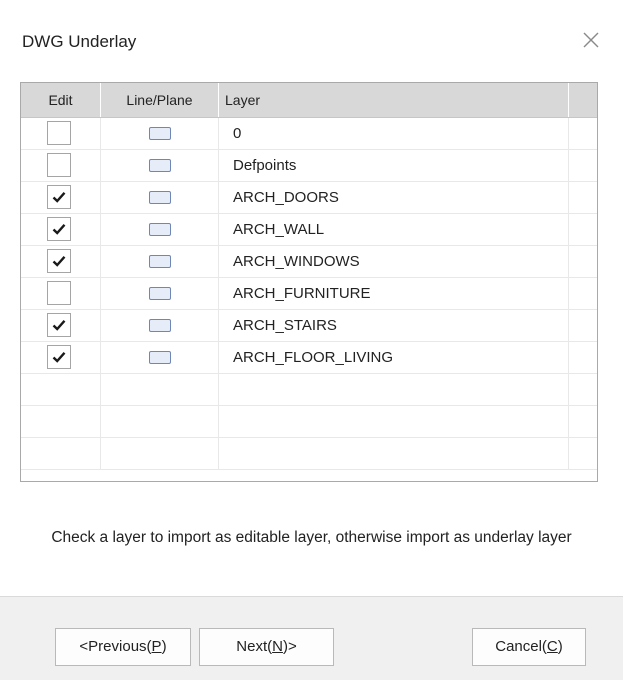 Image resolution: width=623 pixels, height=680 pixels. I want to click on grid-header: Edit Line/Plane Layer, so click(309, 100).